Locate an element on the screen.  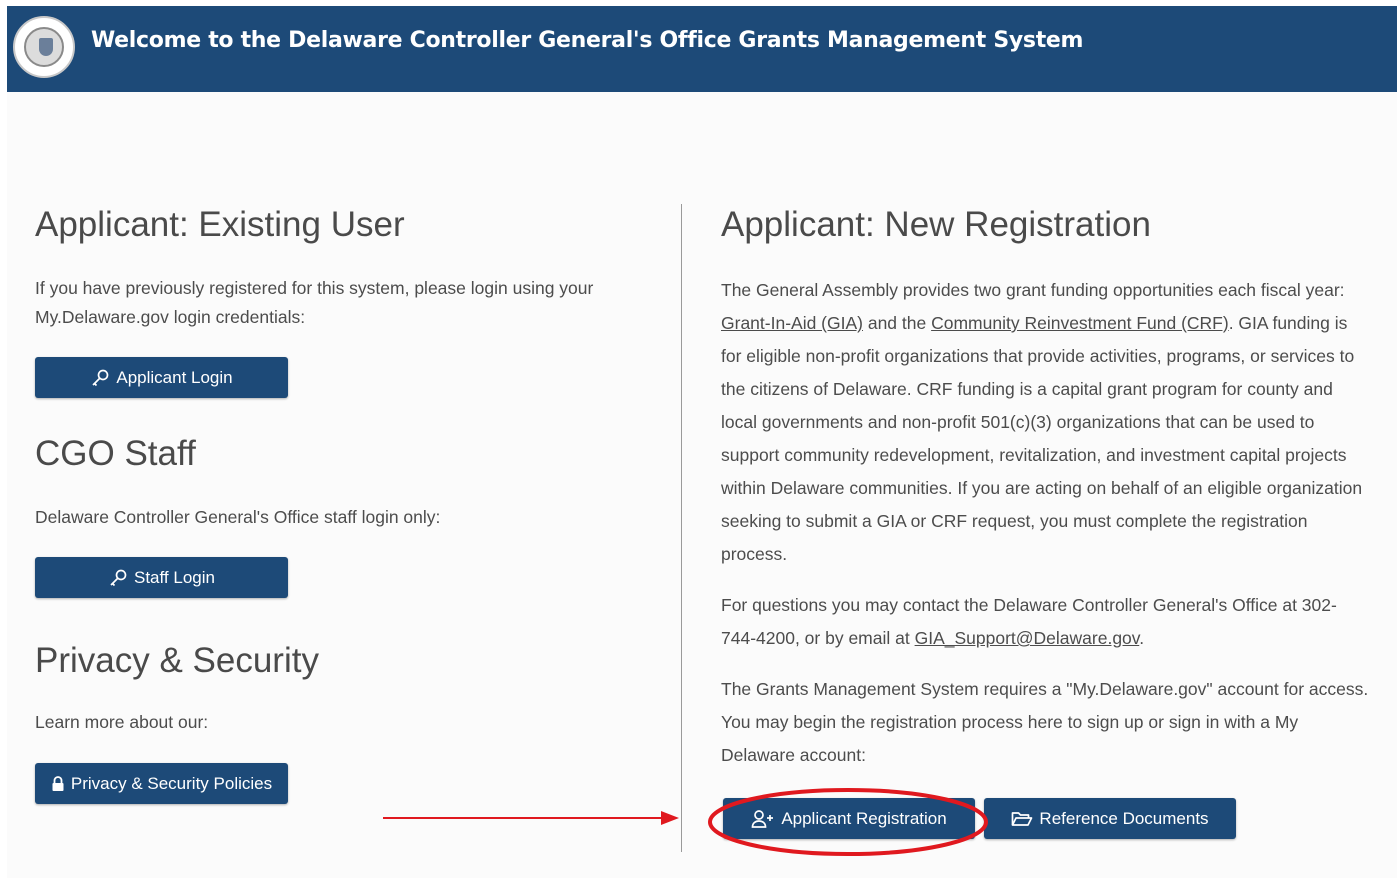
column-divider is located at coordinates (681, 528).